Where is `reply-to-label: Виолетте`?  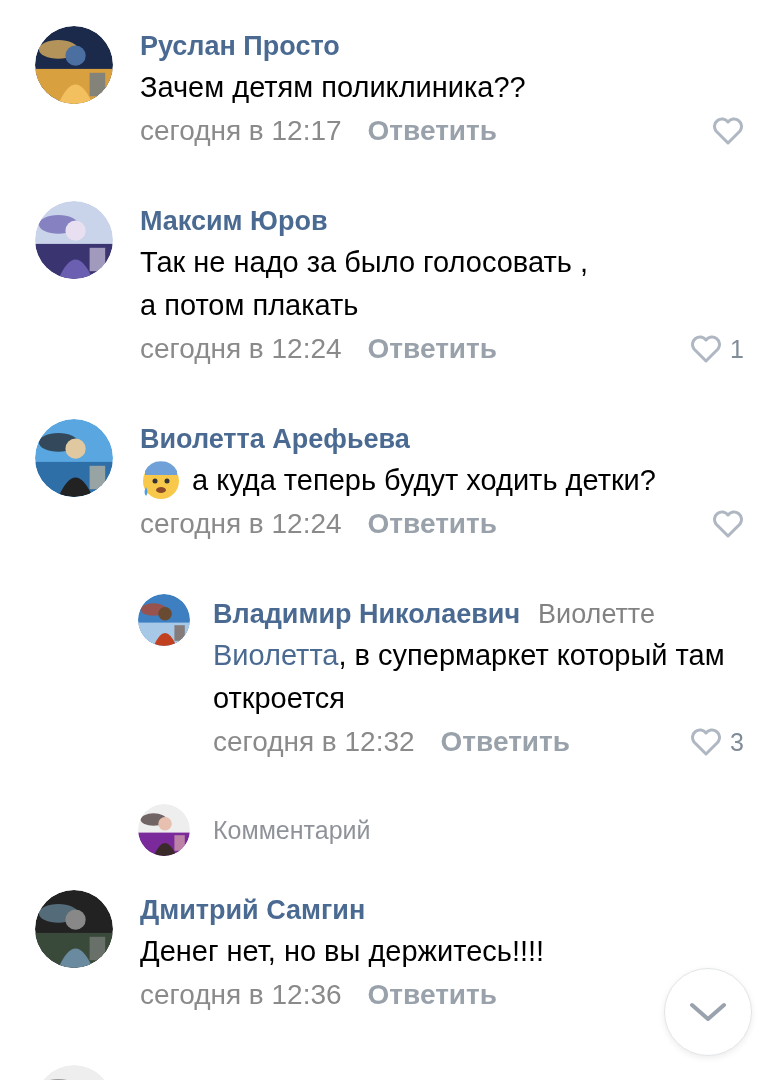
reply-to-label: Виолетте is located at coordinates (596, 614).